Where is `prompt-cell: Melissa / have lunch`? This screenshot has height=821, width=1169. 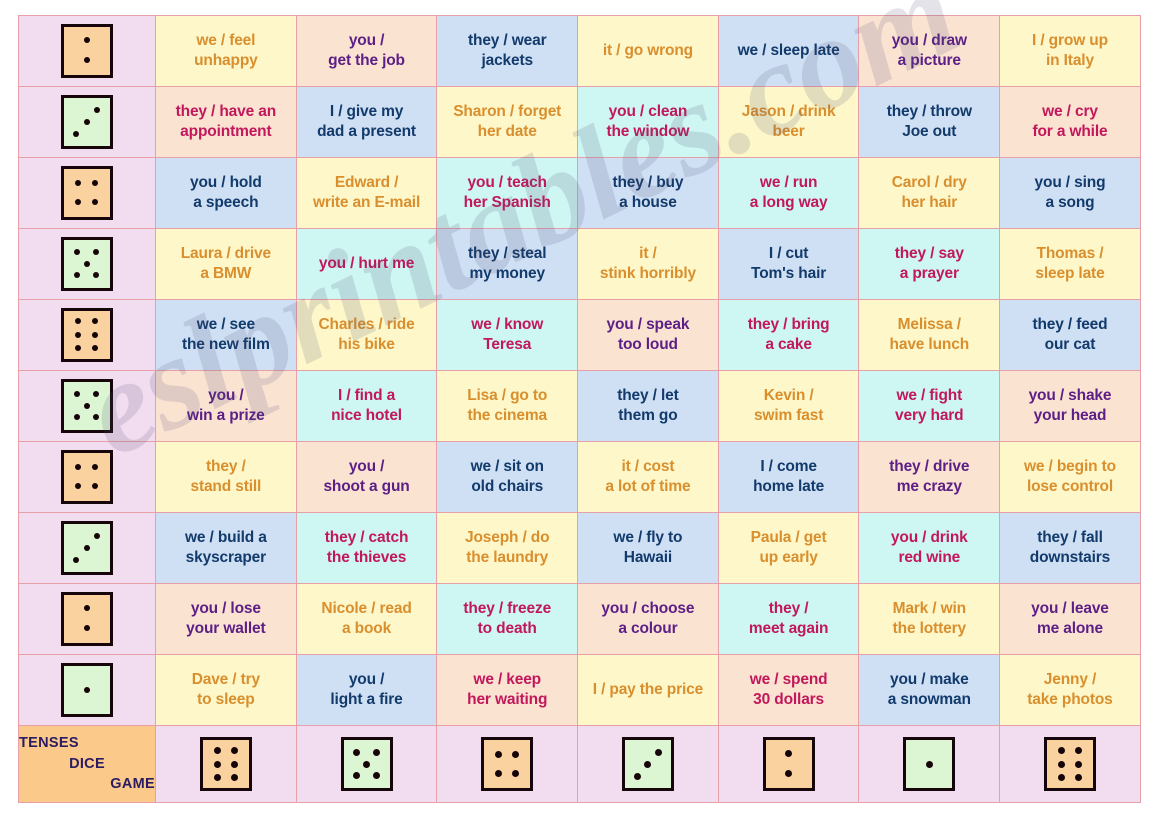
prompt-cell: Melissa / have lunch is located at coordinates (929, 335).